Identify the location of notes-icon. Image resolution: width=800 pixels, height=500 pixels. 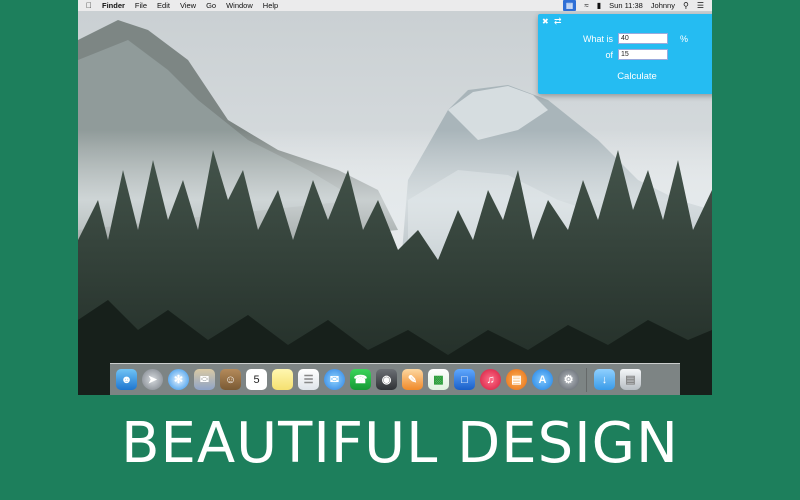
(282, 379).